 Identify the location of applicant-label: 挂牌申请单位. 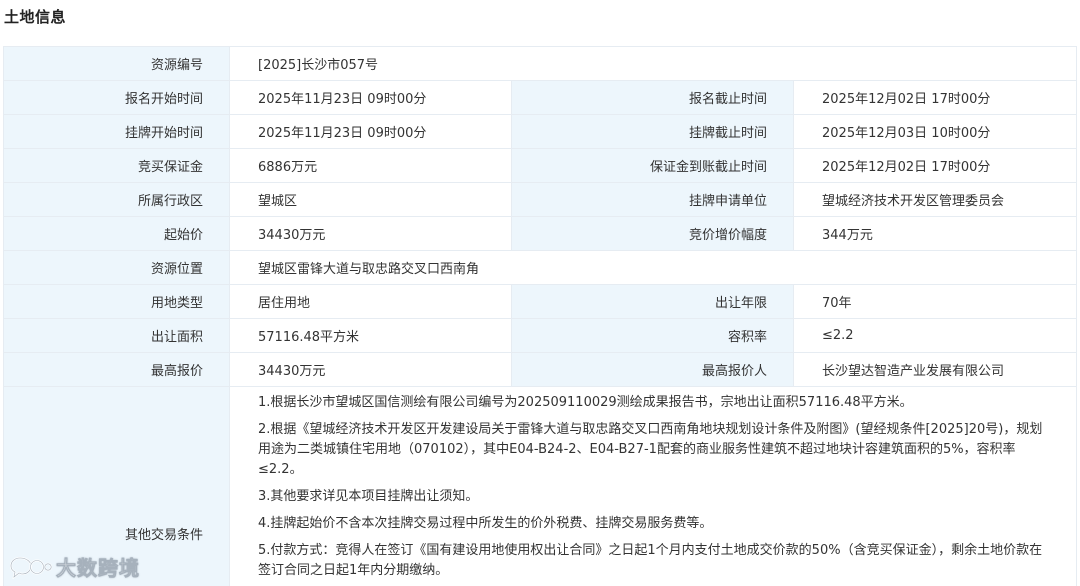
(652, 199).